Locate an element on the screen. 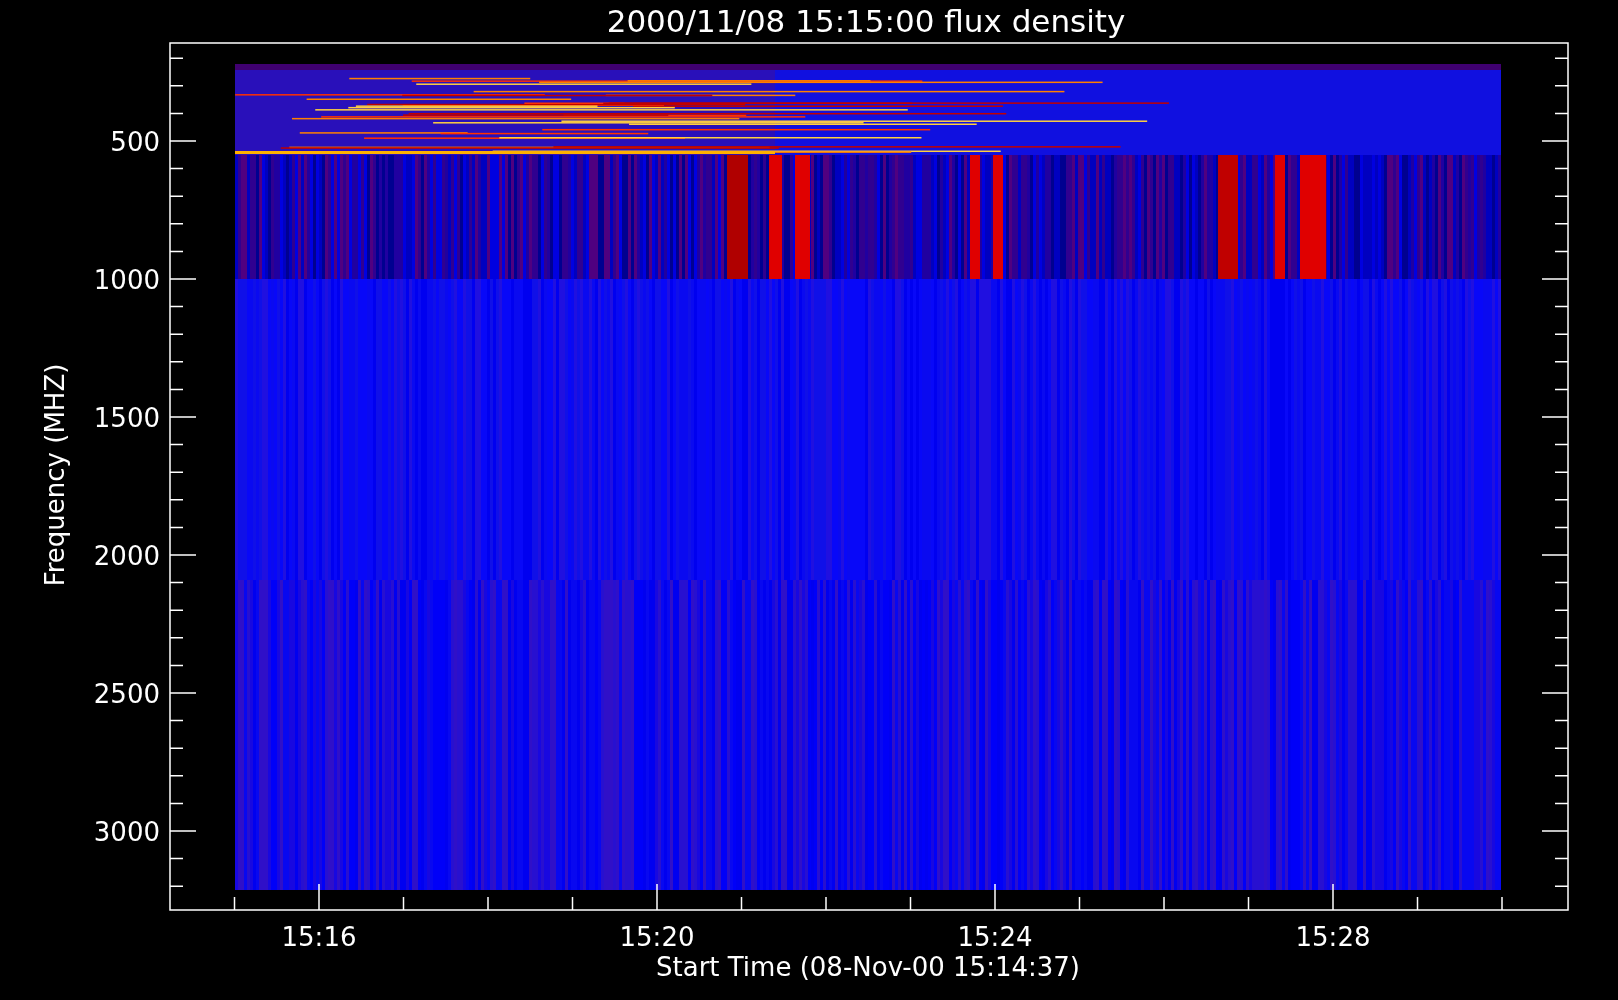 Image resolution: width=1618 pixels, height=1000 pixels. chart-title: 2000/11/08 15:15:00 flux density is located at coordinates (866, 21).